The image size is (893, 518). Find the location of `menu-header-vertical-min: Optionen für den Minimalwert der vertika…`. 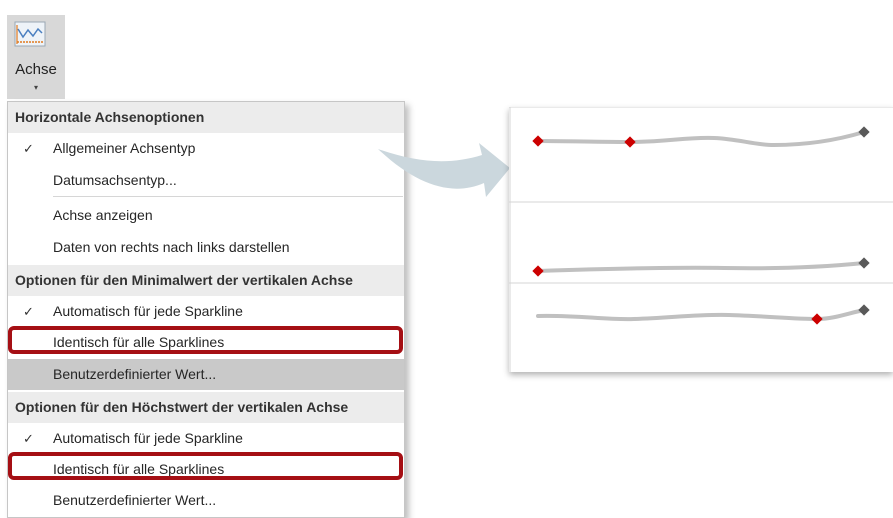

menu-header-vertical-min: Optionen für den Minimalwert der vertika… is located at coordinates (206, 280).